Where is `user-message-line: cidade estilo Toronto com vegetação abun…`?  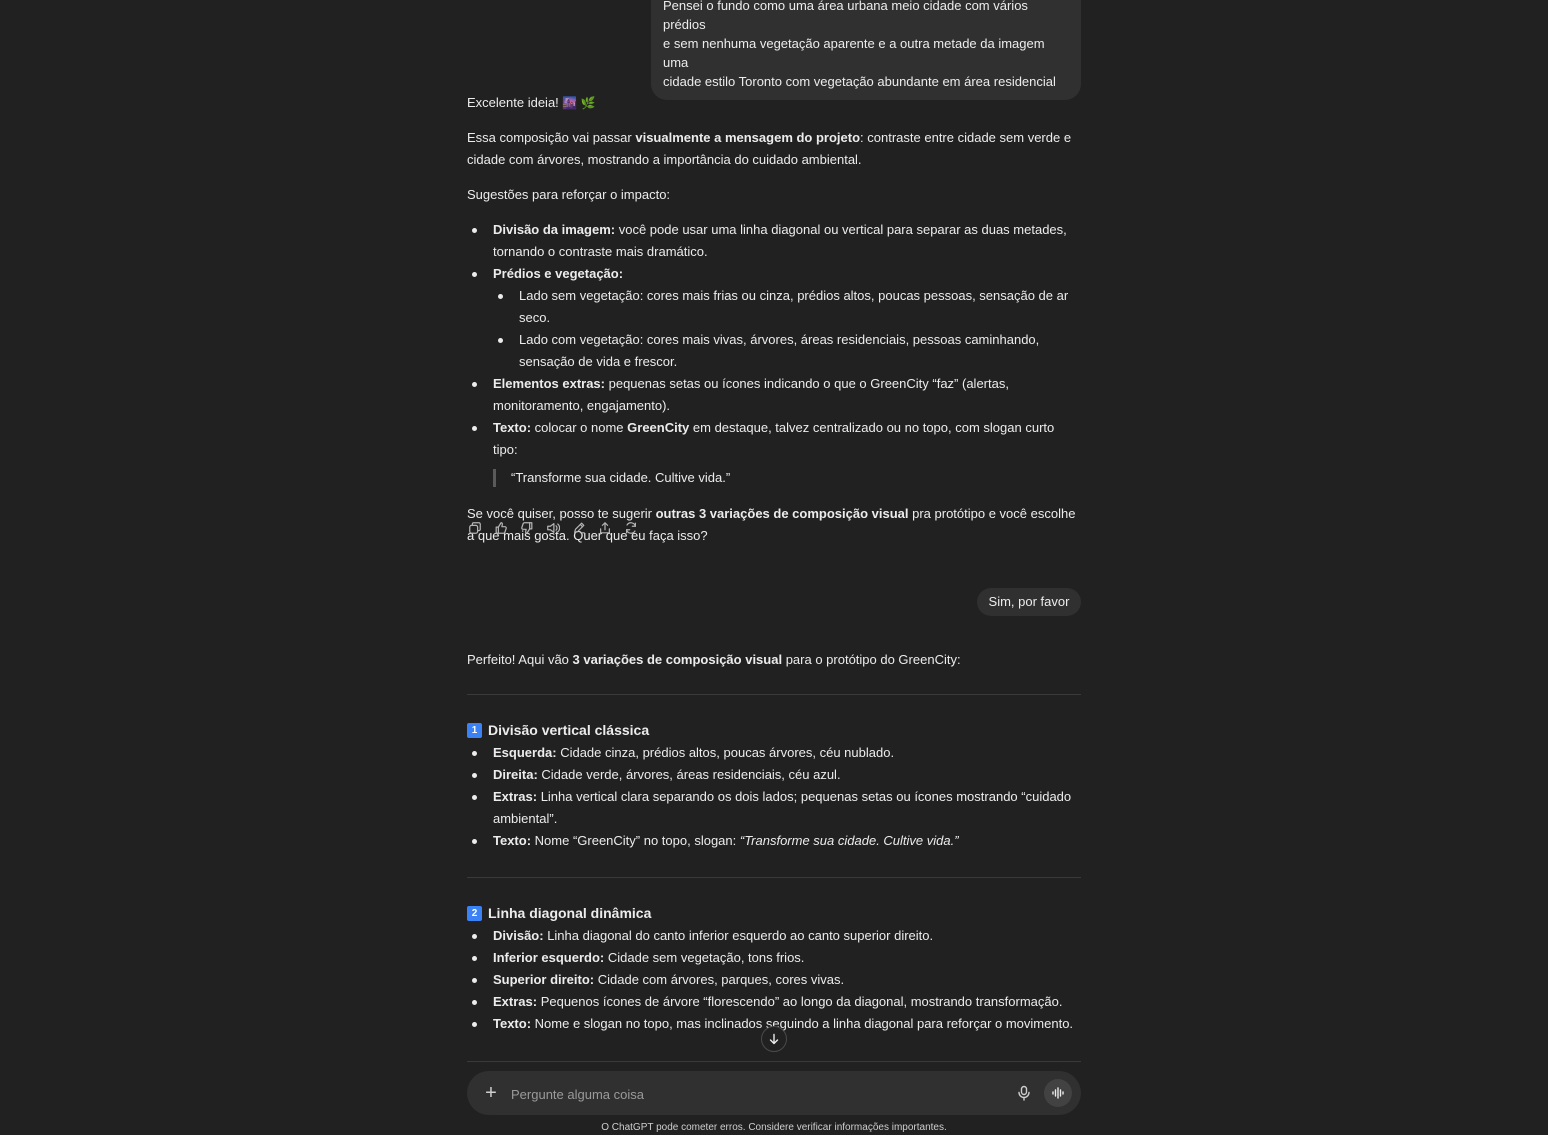
user-message-line: cidade estilo Toronto com vegetação abun… is located at coordinates (859, 81).